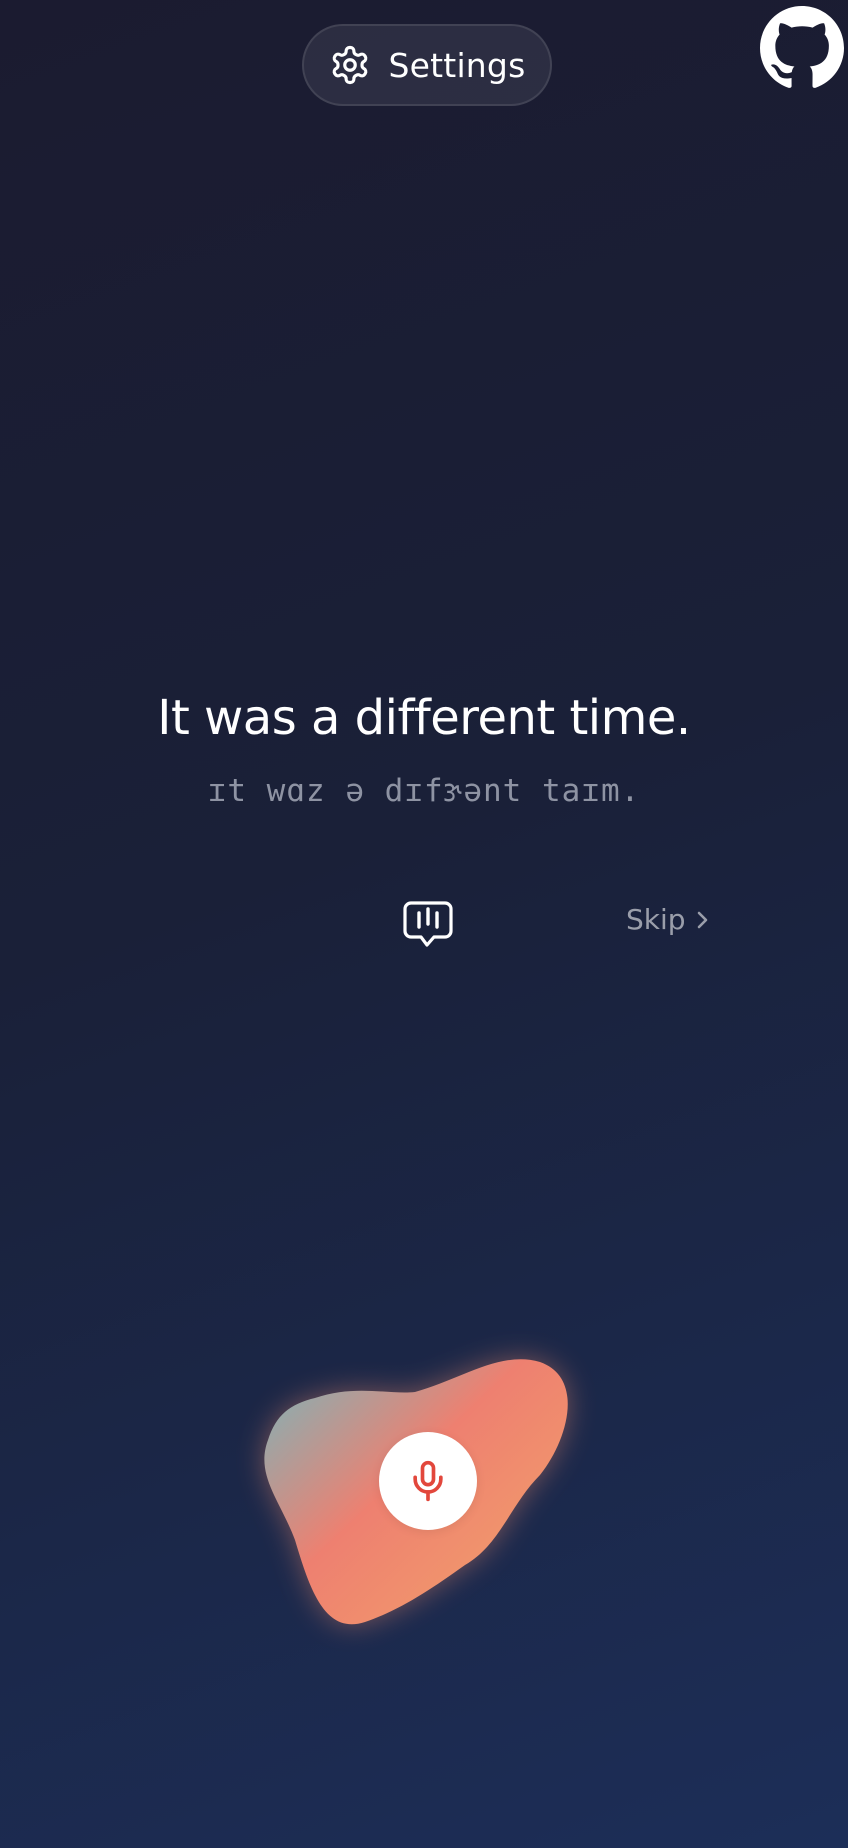  I want to click on chevron-right-icon, so click(703, 920).